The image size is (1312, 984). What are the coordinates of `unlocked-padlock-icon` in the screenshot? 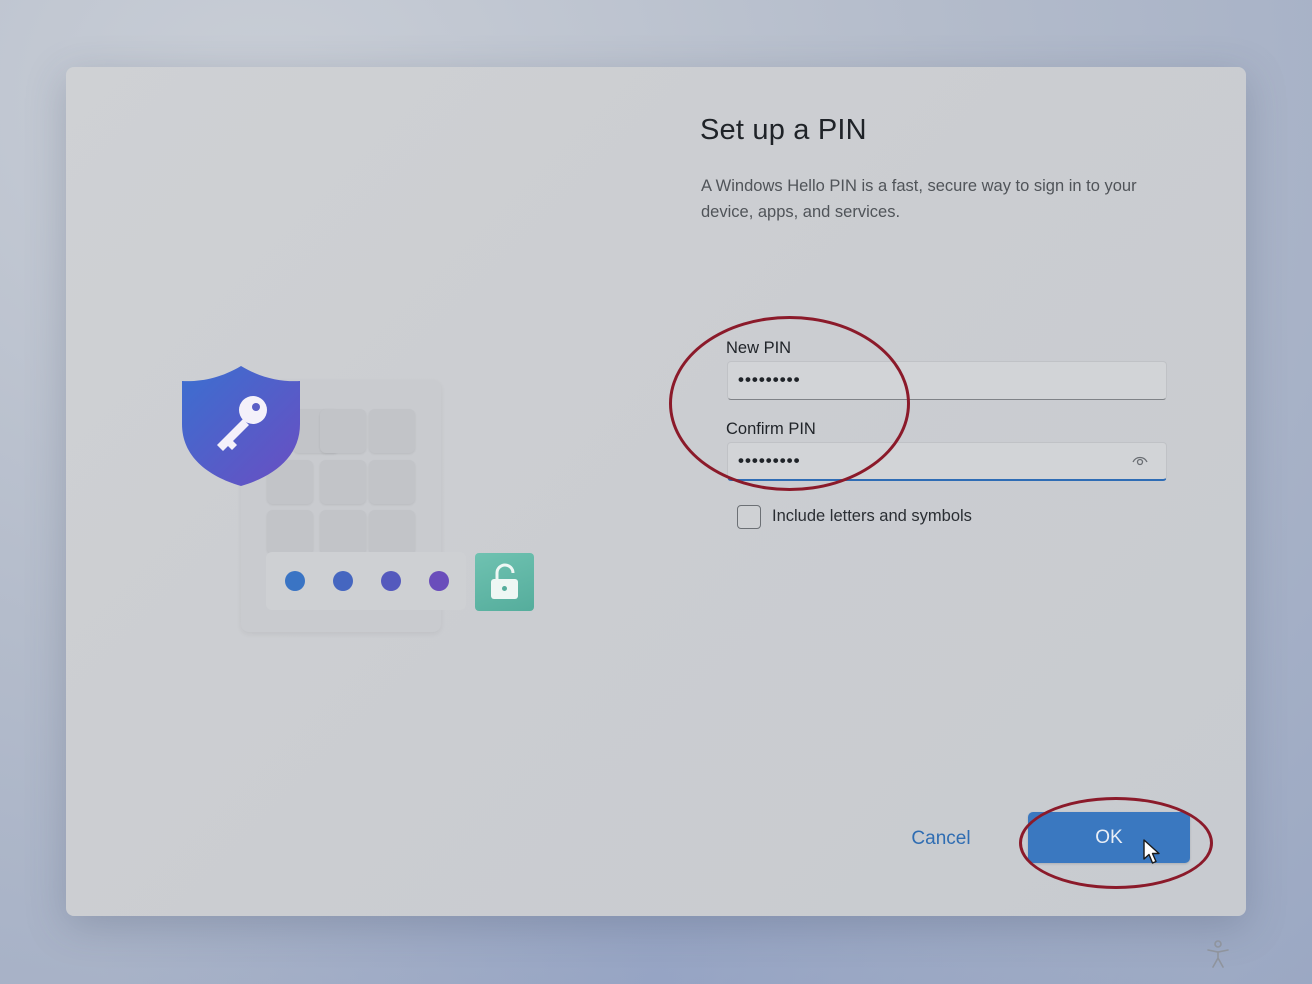 It's located at (504, 581).